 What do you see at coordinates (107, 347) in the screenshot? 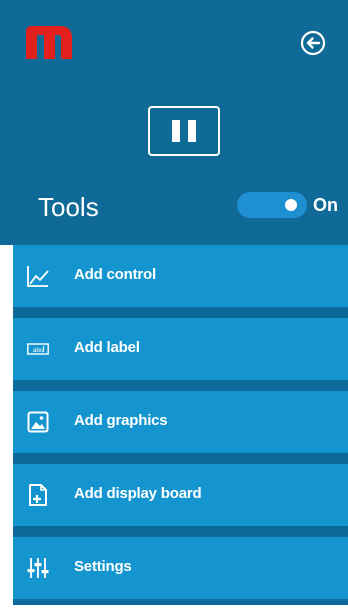
I see `menu-item-label: Add label` at bounding box center [107, 347].